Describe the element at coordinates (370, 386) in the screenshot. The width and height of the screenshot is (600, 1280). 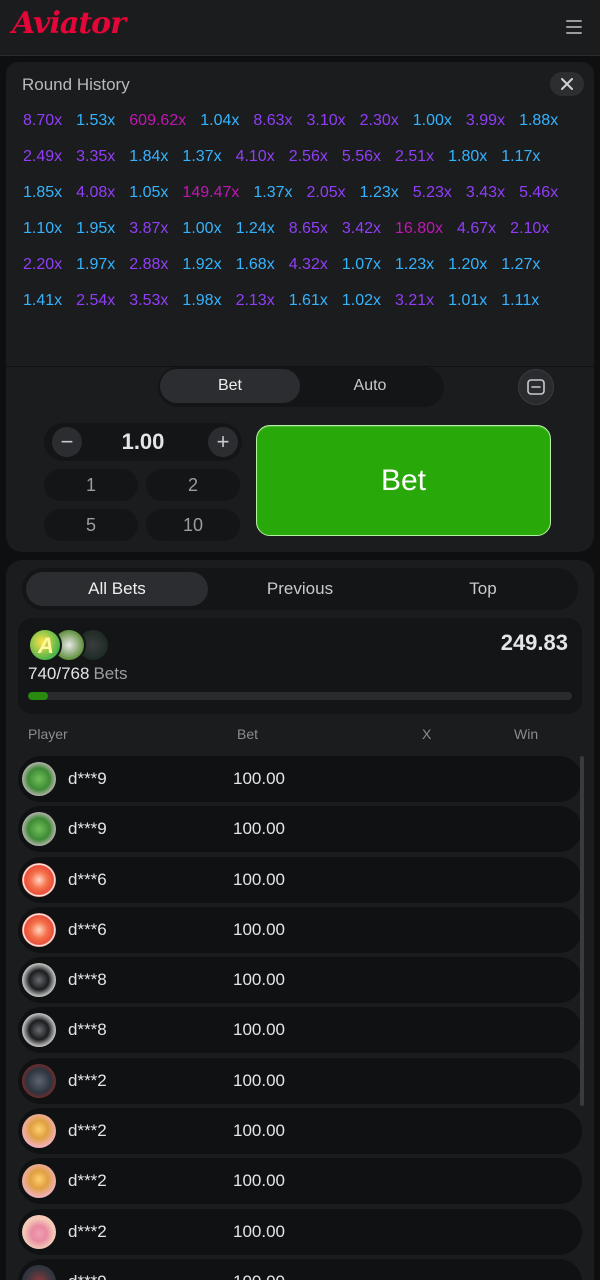
I see `tab-auto: Auto` at that location.